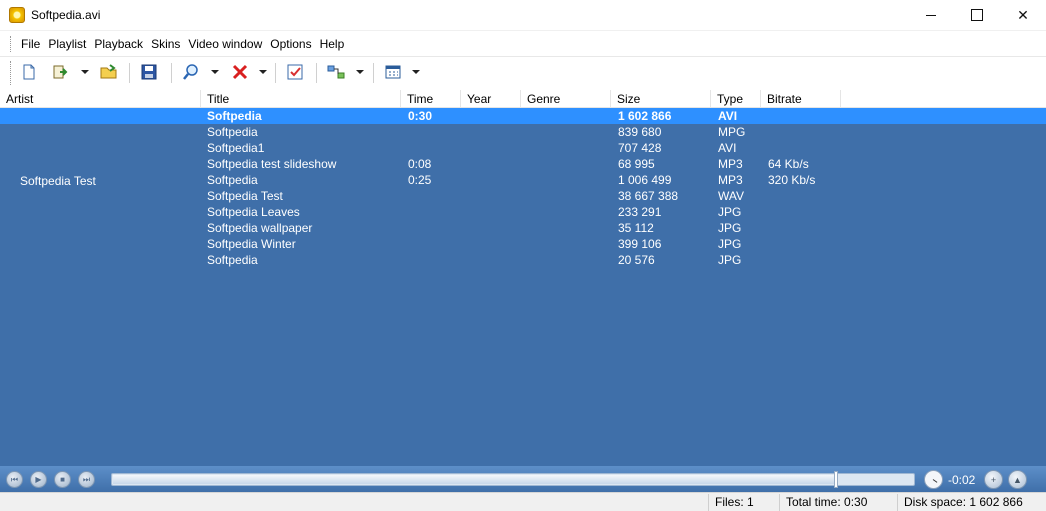  What do you see at coordinates (58, 181) in the screenshot?
I see `artist-group-label: Softpedia Test` at bounding box center [58, 181].